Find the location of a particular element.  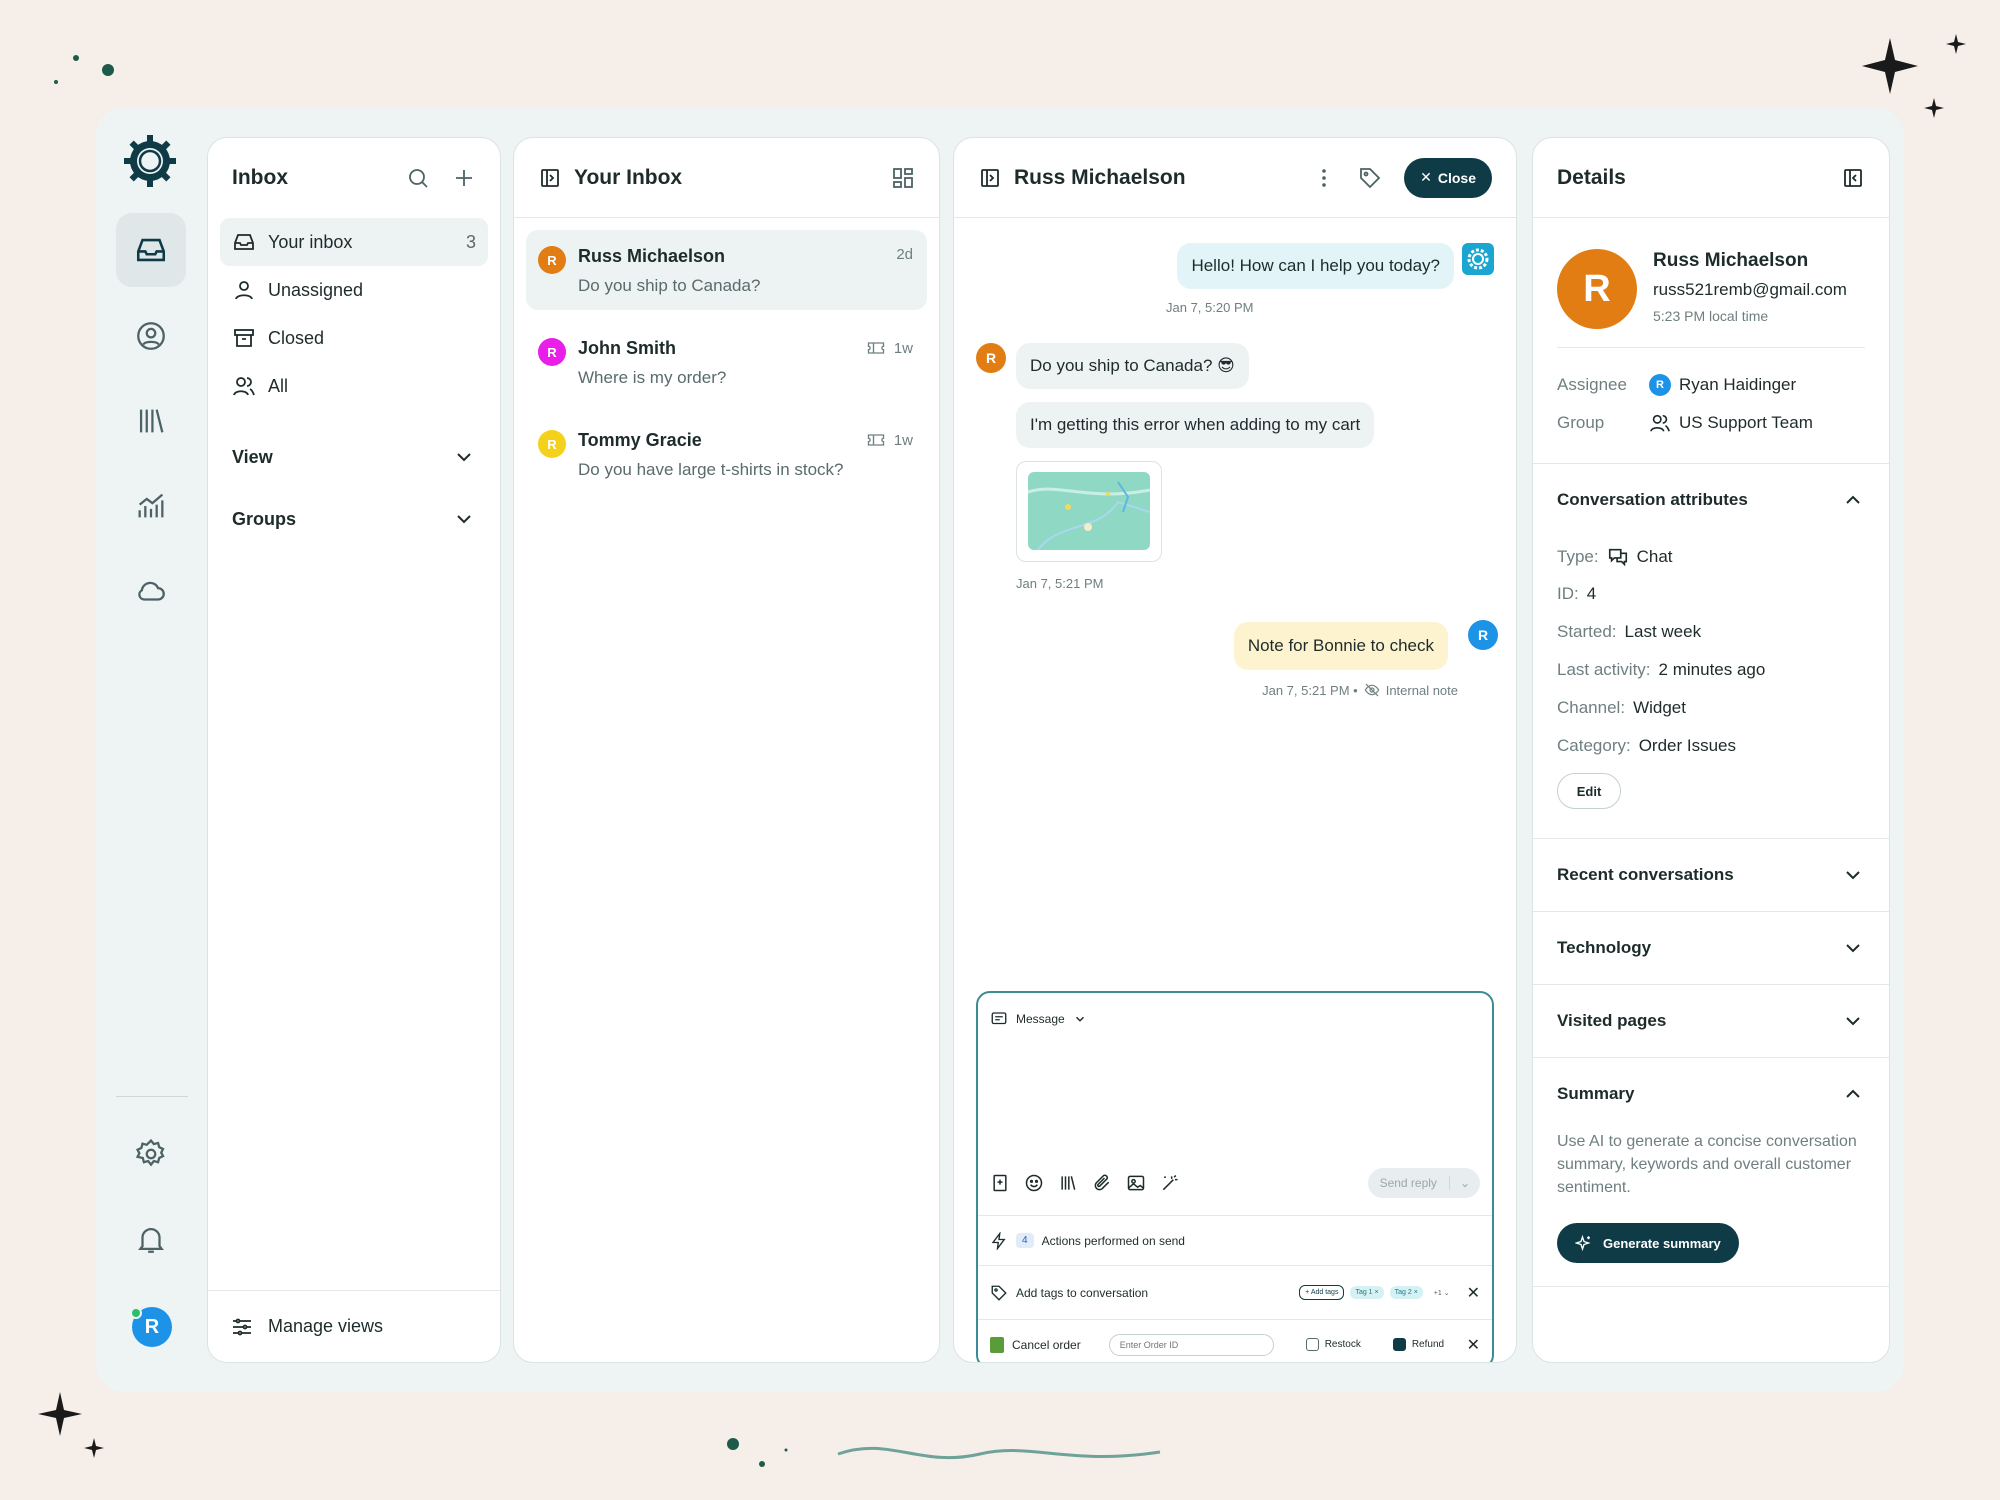

customer-avatar: R is located at coordinates (991, 358).